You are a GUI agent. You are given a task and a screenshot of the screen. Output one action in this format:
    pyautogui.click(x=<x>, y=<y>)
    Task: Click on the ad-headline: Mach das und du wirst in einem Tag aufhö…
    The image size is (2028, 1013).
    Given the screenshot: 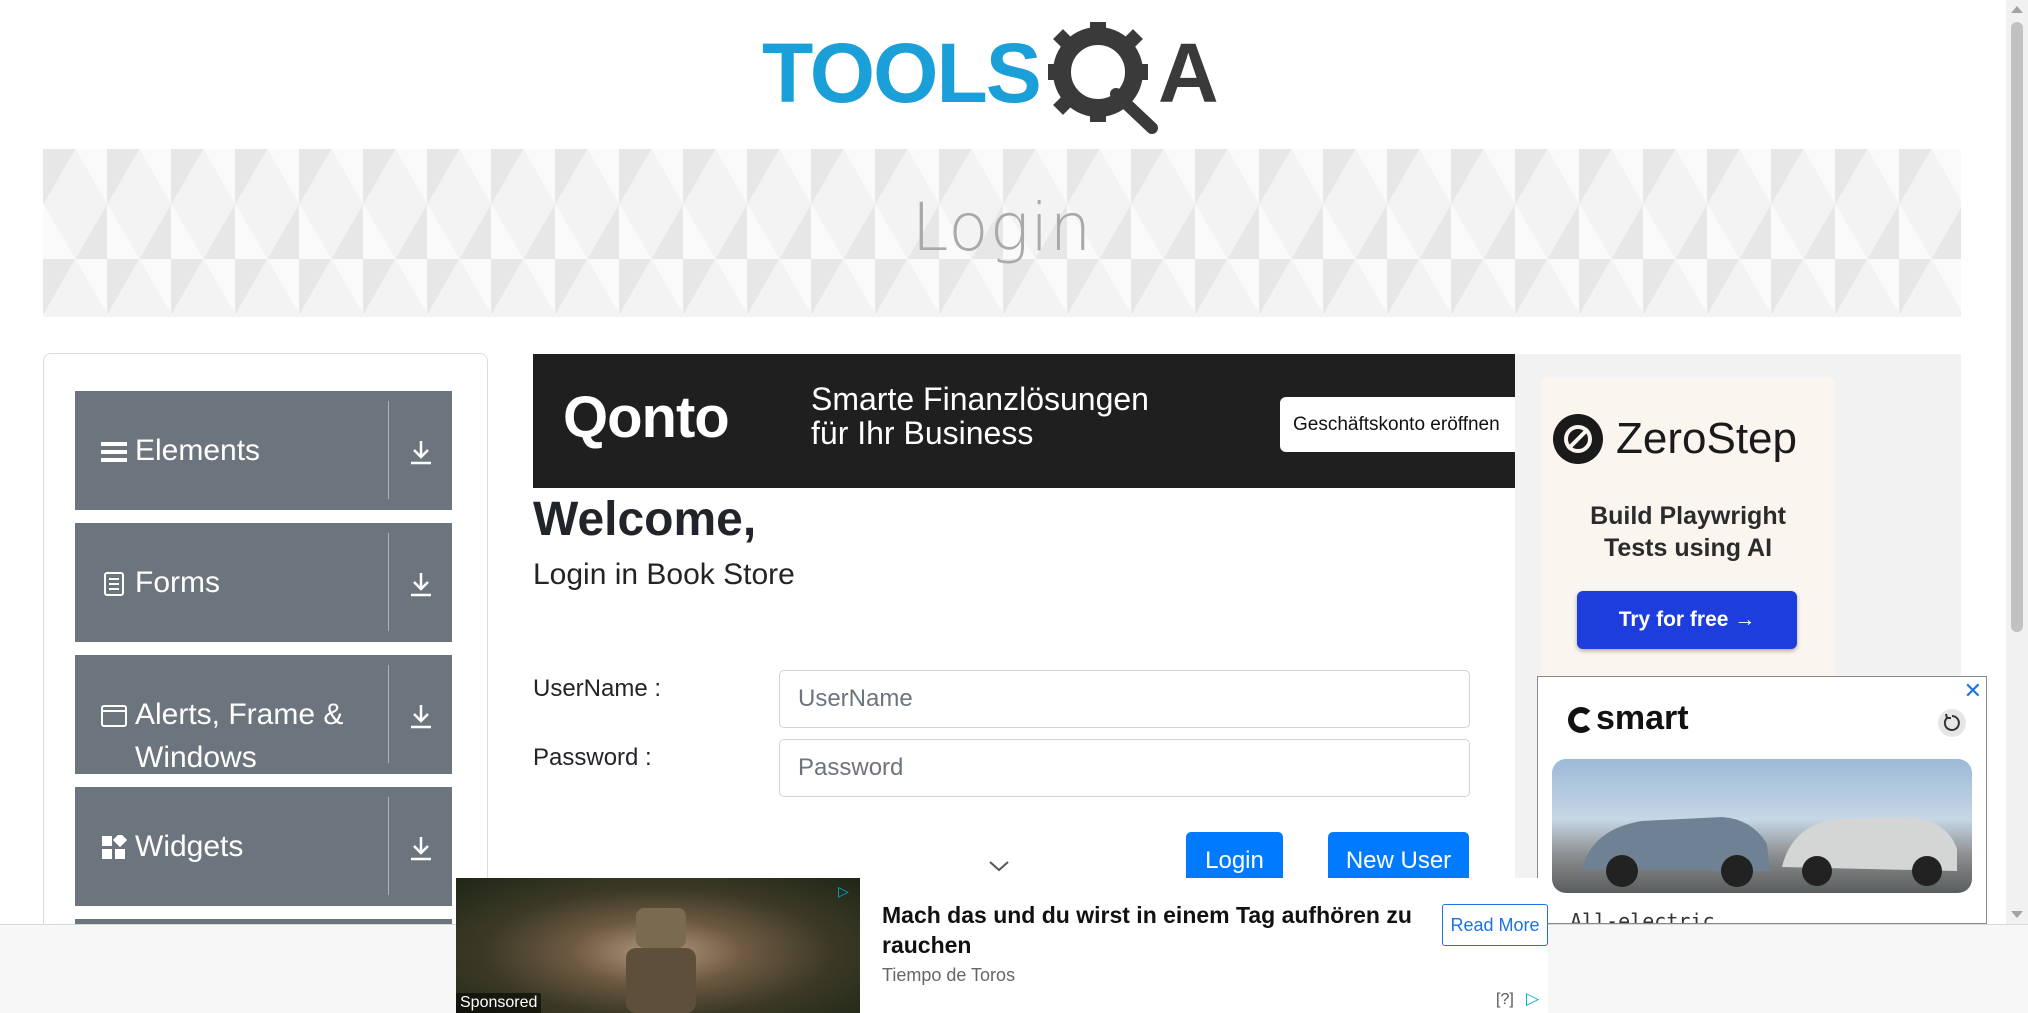 What is the action you would take?
    pyautogui.click(x=1152, y=930)
    